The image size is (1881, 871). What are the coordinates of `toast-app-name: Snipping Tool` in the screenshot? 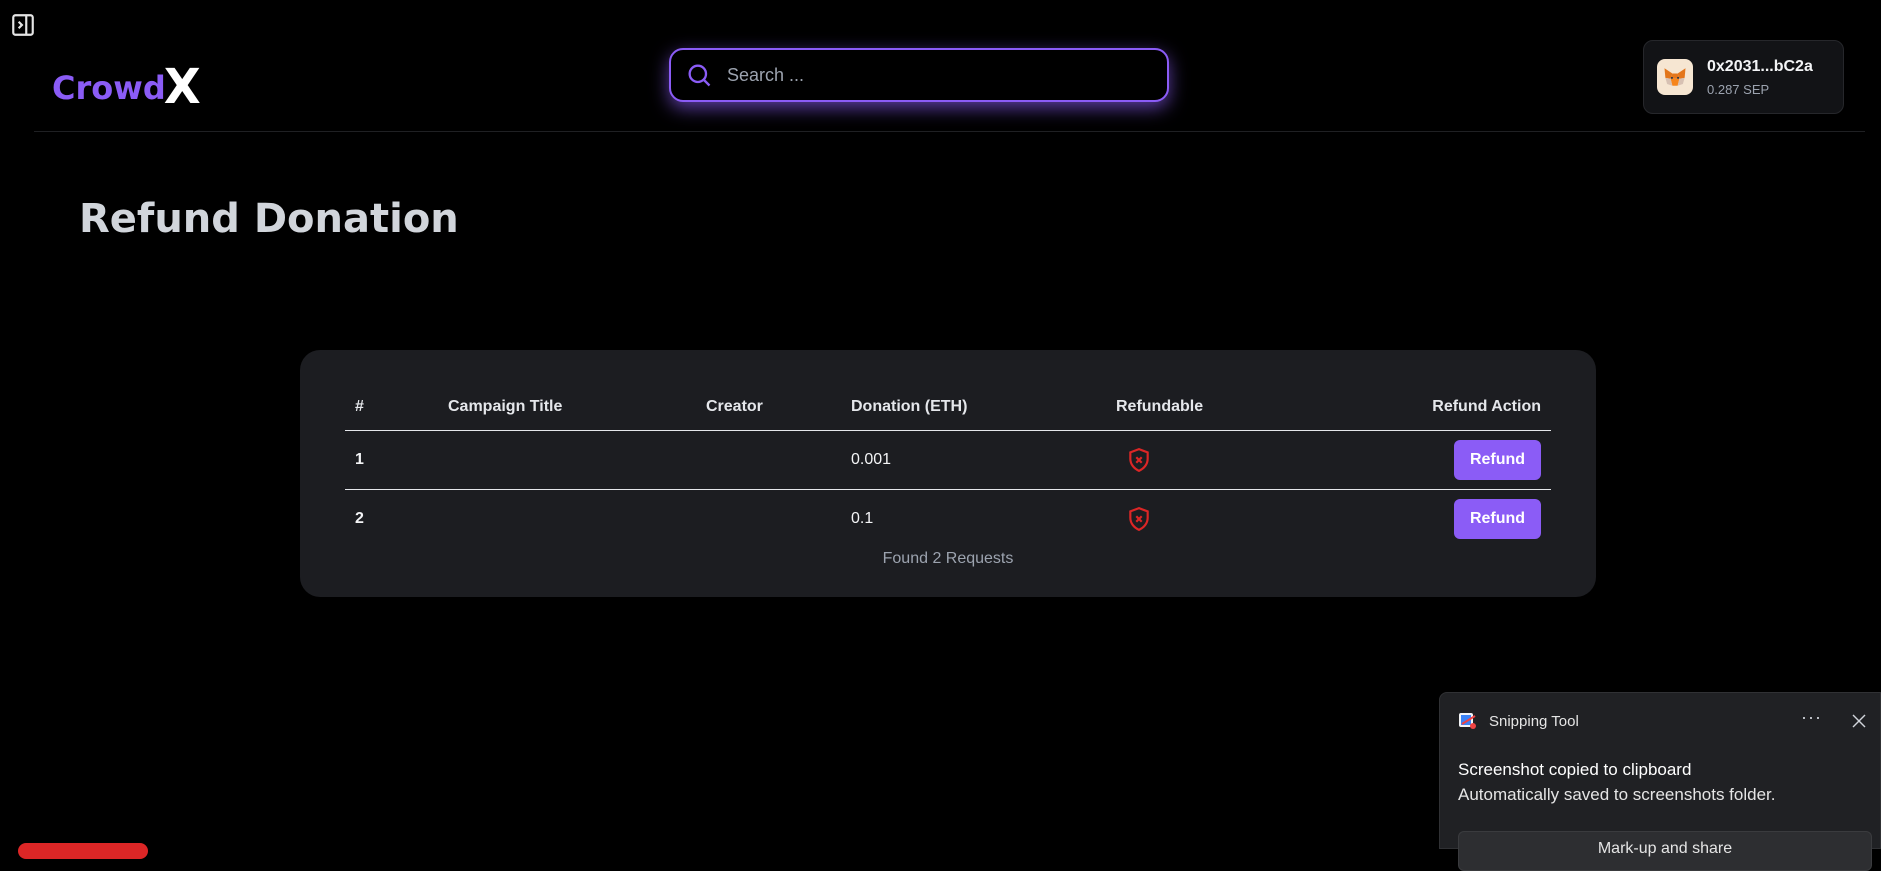 It's located at (1534, 721).